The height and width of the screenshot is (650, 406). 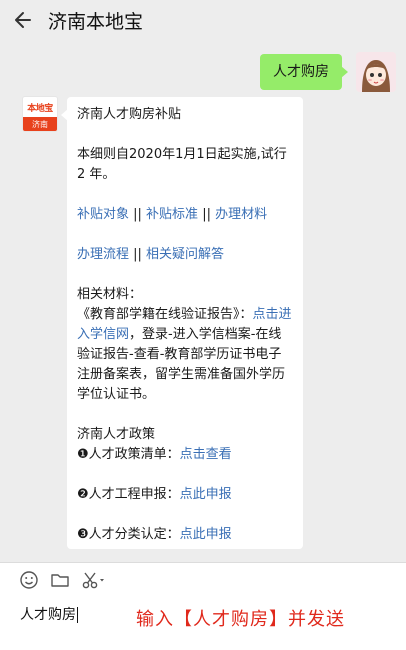 What do you see at coordinates (110, 294) in the screenshot?
I see `materials-label: 相关材料：` at bounding box center [110, 294].